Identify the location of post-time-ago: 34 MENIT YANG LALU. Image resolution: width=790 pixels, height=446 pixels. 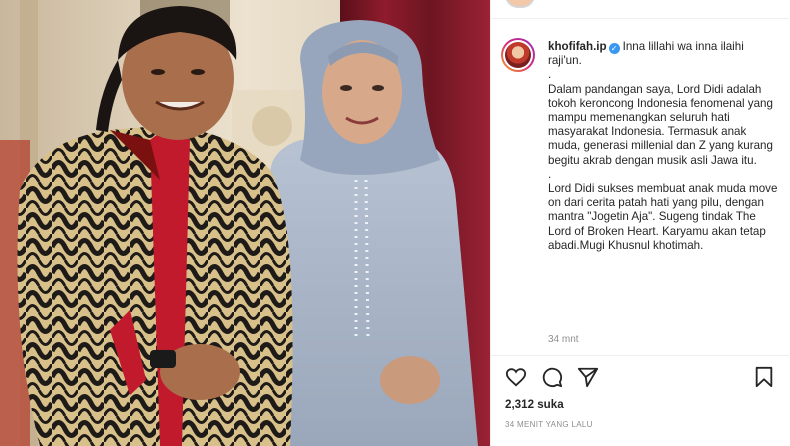
(549, 424).